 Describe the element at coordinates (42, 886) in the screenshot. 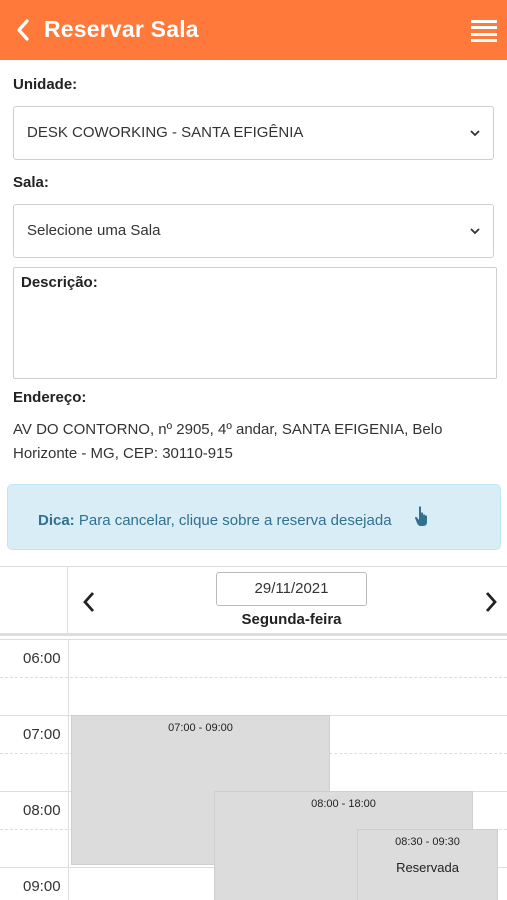

I see `time-label: 09:00` at that location.